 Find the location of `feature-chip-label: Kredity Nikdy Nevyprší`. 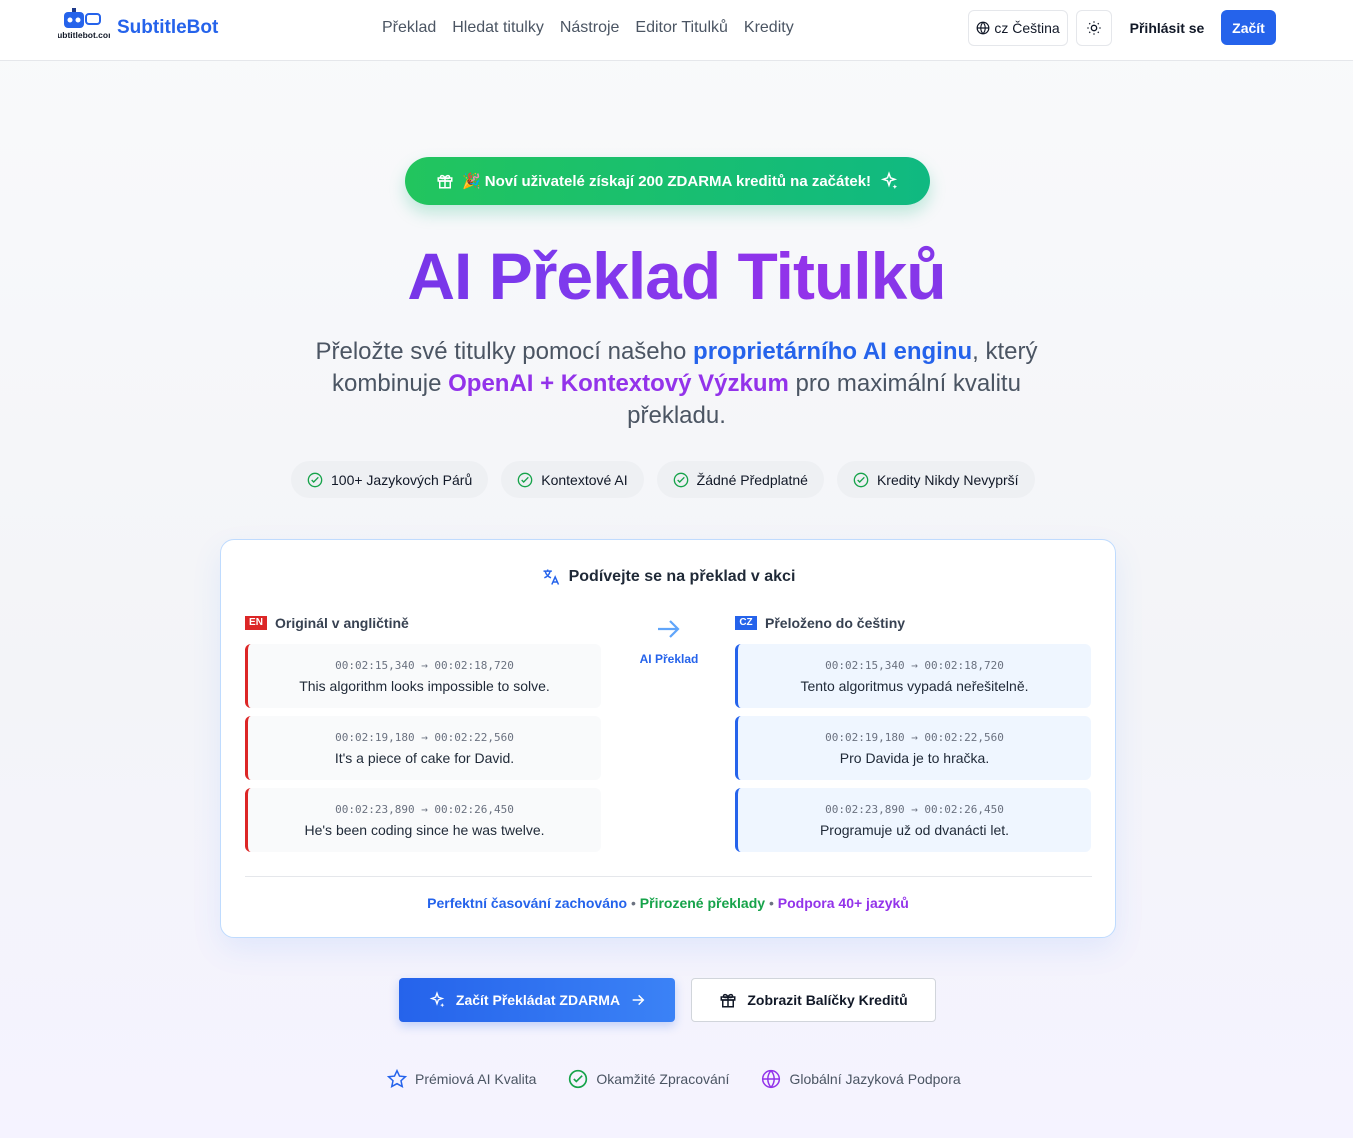

feature-chip-label: Kredity Nikdy Nevyprší is located at coordinates (947, 479).